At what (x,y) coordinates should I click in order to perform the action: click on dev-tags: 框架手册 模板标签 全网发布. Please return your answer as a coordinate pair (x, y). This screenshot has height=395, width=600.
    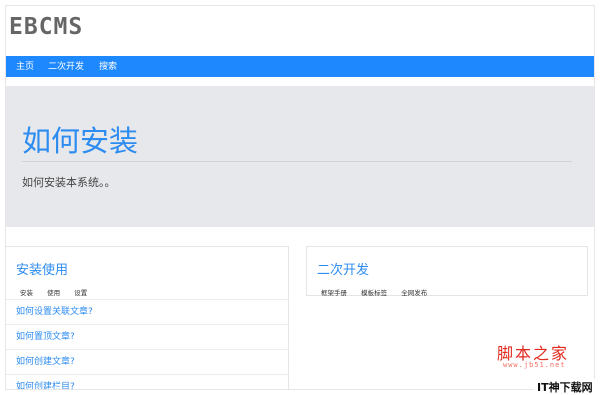
    Looking at the image, I should click on (378, 289).